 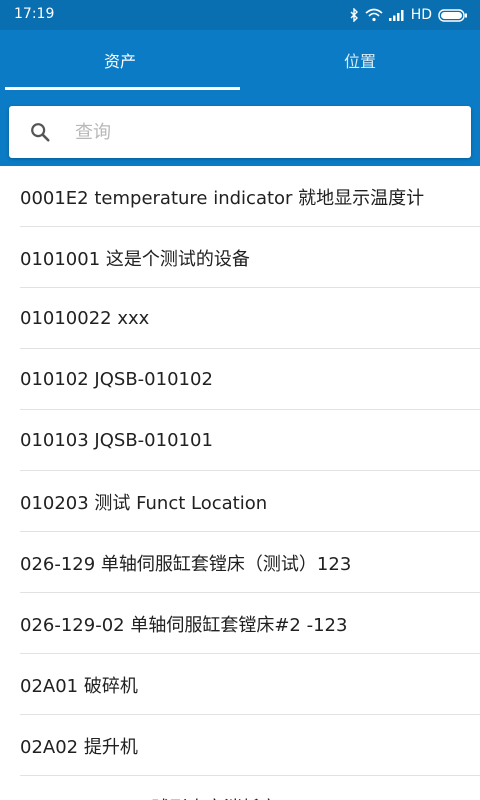 What do you see at coordinates (240, 15) in the screenshot?
I see `status-bar: 17:19 HD` at bounding box center [240, 15].